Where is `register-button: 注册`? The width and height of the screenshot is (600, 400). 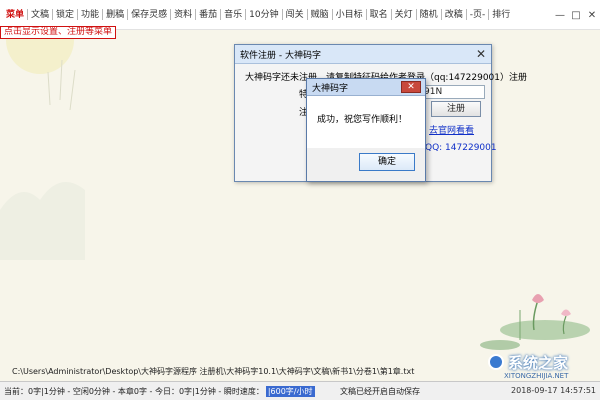 register-button: 注册 is located at coordinates (456, 109).